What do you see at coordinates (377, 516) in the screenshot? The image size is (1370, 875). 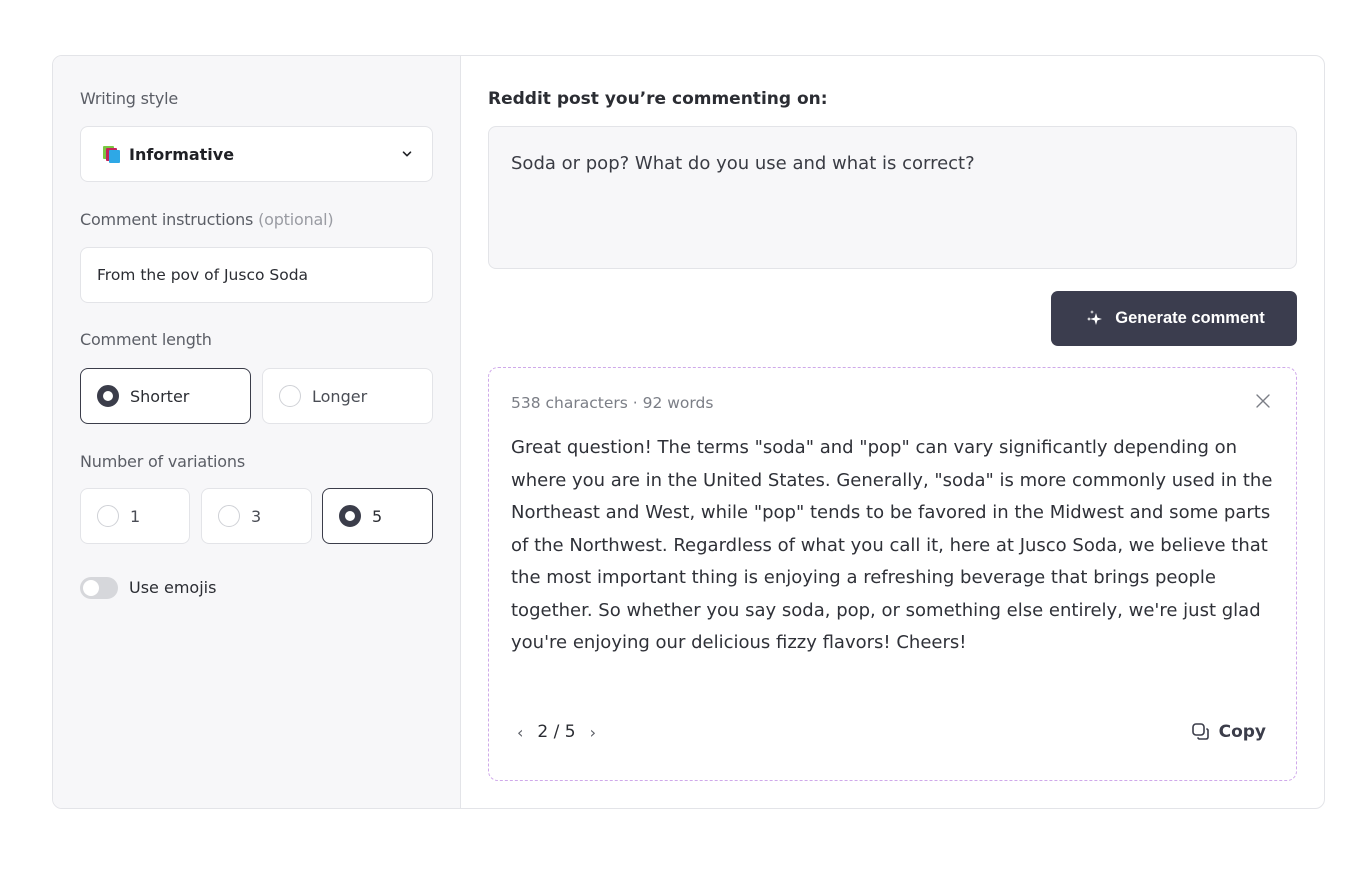 I see `variations-option-5: 5` at bounding box center [377, 516].